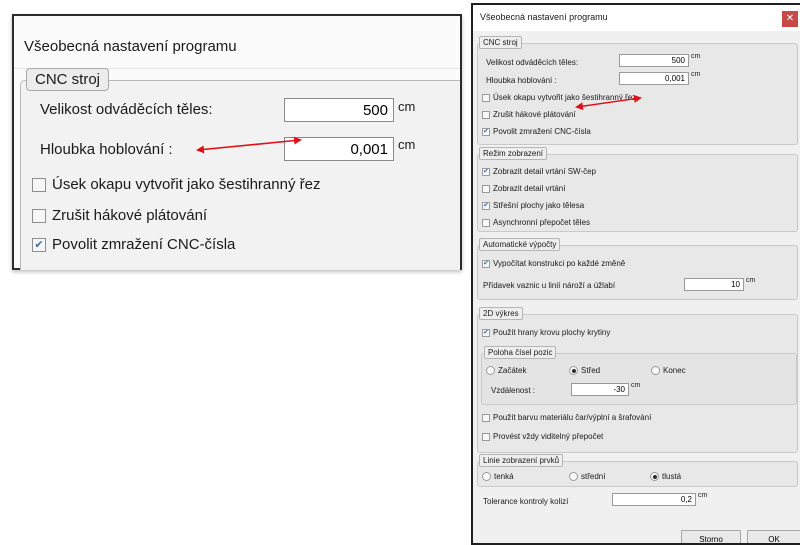 Image resolution: width=800 pixels, height=545 pixels. I want to click on position-distance-label: Vzdálenost :, so click(513, 390).